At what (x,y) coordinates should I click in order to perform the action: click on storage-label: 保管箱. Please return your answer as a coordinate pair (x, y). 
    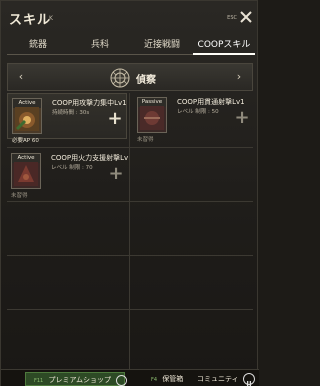
    Looking at the image, I should click on (173, 379).